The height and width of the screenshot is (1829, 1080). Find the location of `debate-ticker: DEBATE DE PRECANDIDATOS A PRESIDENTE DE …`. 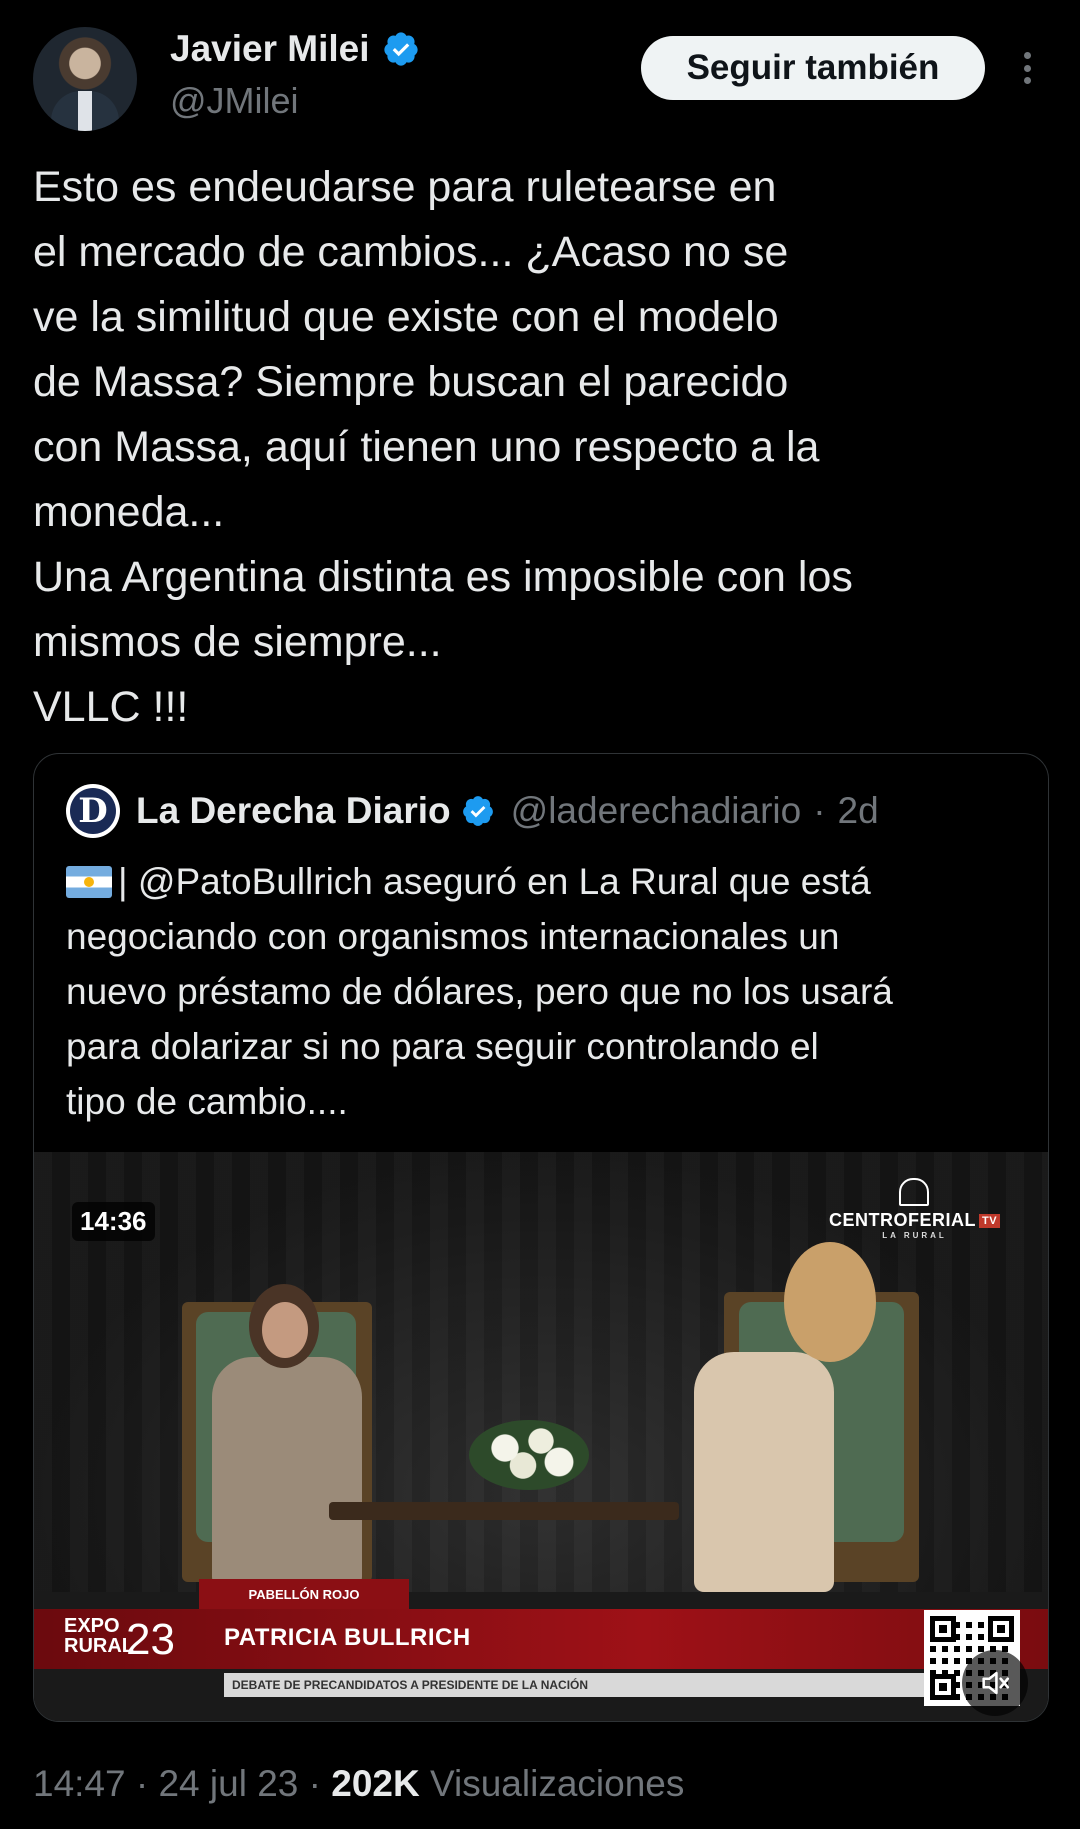

debate-ticker: DEBATE DE PRECANDIDATOS A PRESIDENTE DE … is located at coordinates (594, 1685).